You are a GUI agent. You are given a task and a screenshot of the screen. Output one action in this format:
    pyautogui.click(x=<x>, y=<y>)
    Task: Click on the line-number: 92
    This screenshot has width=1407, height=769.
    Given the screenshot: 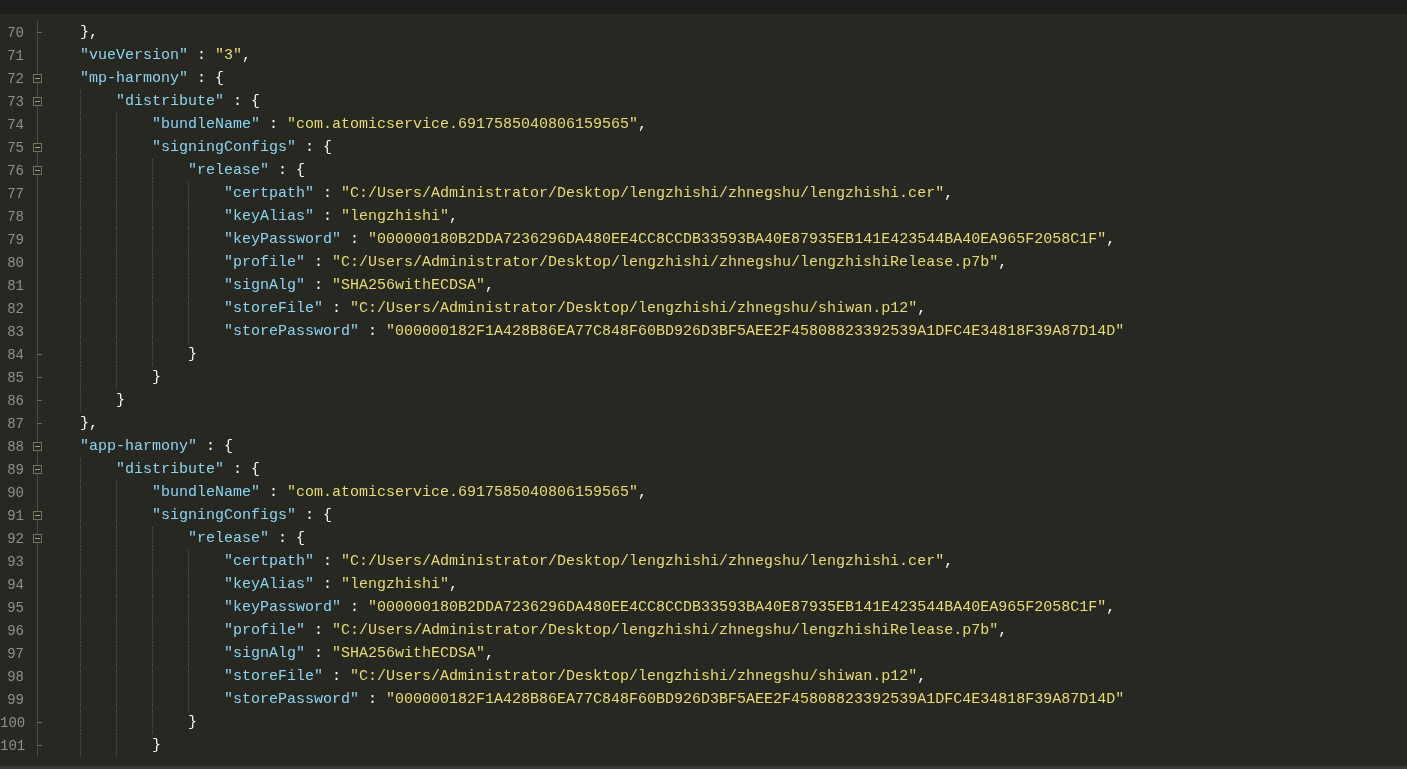 What is the action you would take?
    pyautogui.click(x=15, y=538)
    